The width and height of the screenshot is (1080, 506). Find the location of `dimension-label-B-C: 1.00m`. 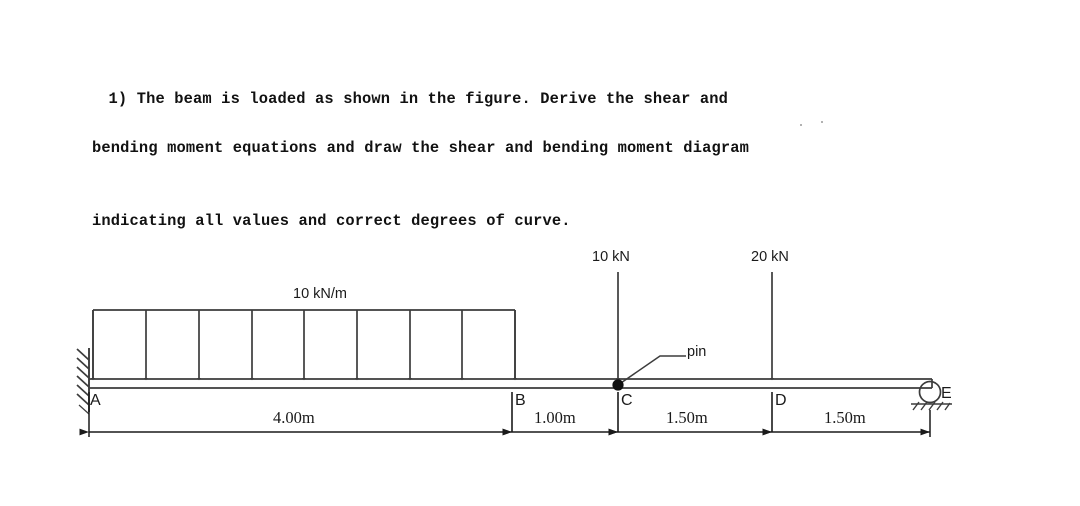

dimension-label-B-C: 1.00m is located at coordinates (555, 417).